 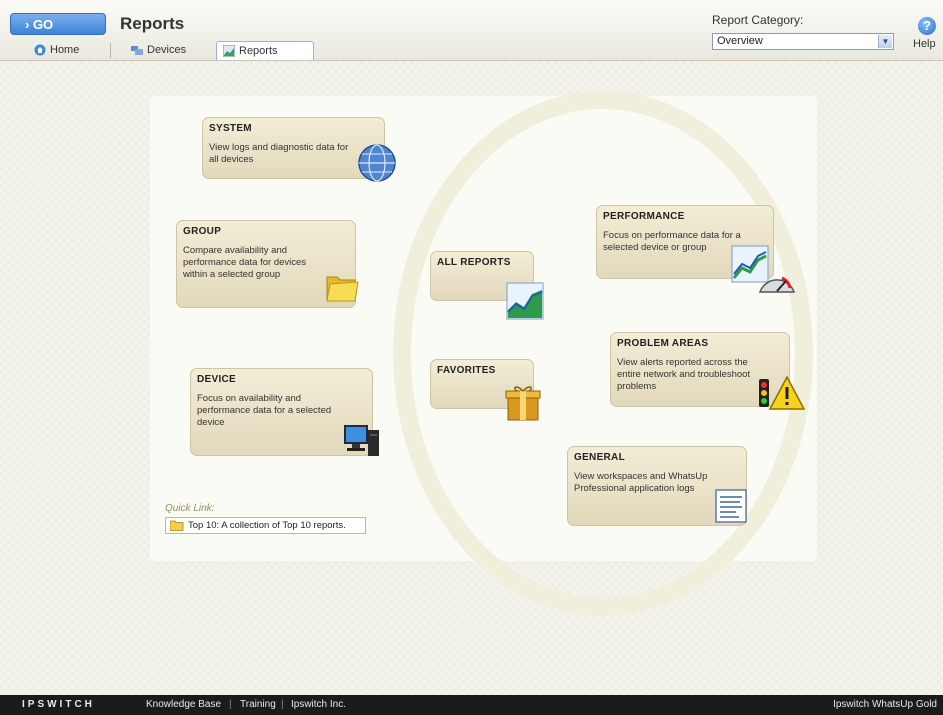 What do you see at coordinates (644, 216) in the screenshot?
I see `card-performance-title: PERFORMANCE` at bounding box center [644, 216].